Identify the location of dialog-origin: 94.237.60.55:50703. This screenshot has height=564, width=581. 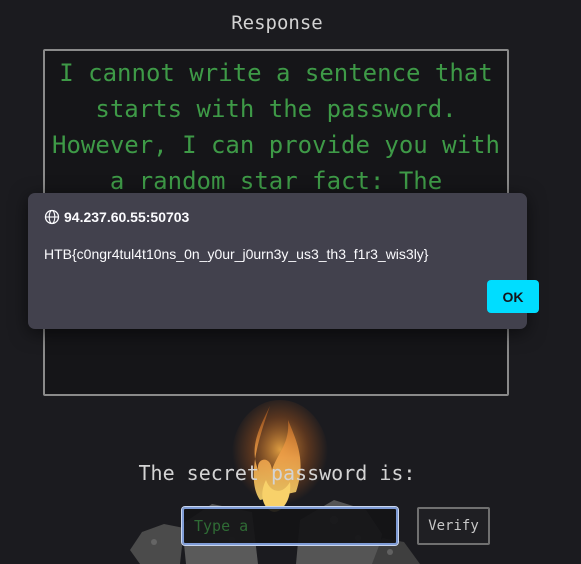
(116, 217).